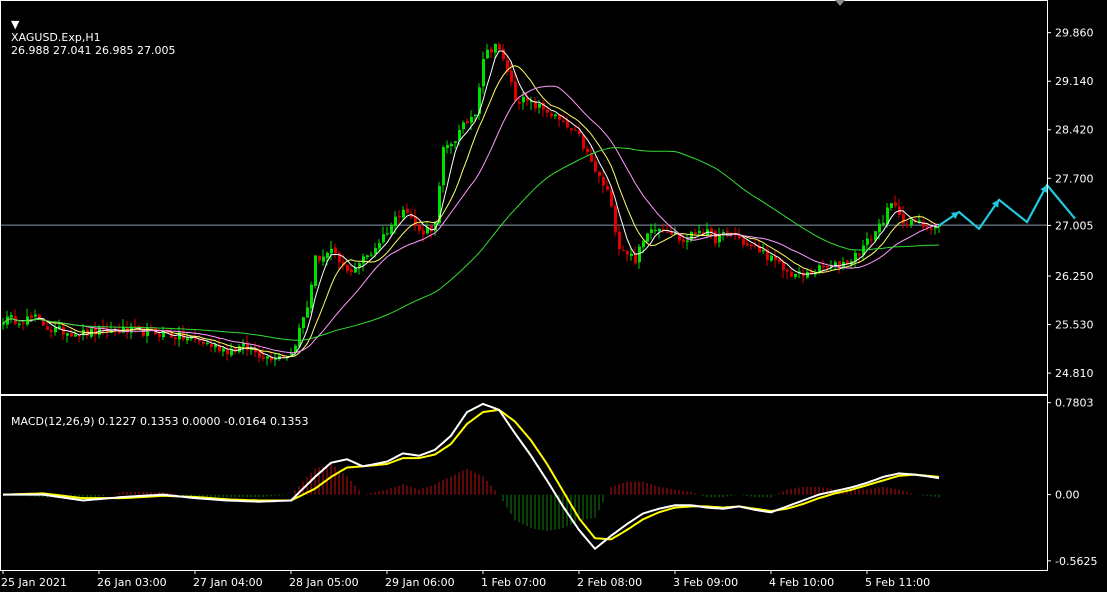 The height and width of the screenshot is (592, 1107). I want to click on price-y-tick-label: 26.250, so click(1074, 276).